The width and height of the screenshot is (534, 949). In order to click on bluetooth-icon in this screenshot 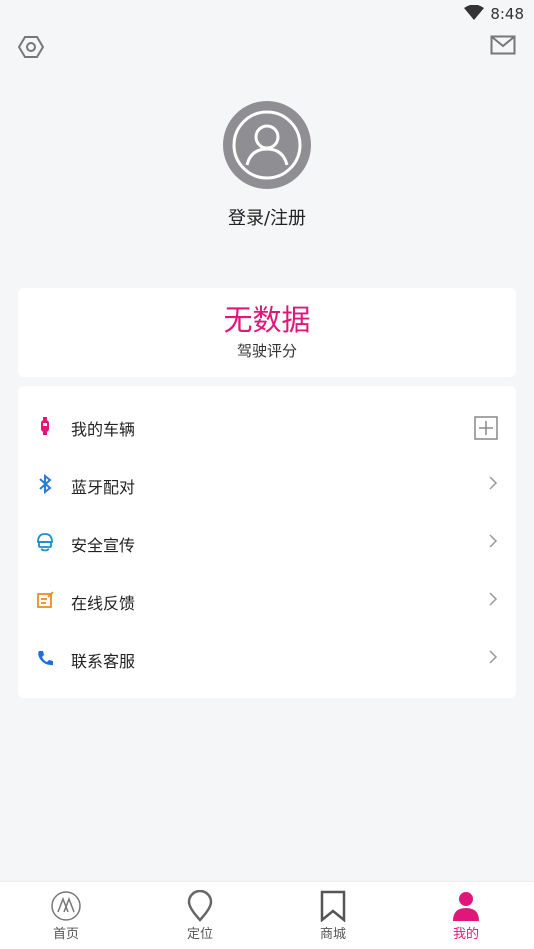, I will do `click(45, 484)`.